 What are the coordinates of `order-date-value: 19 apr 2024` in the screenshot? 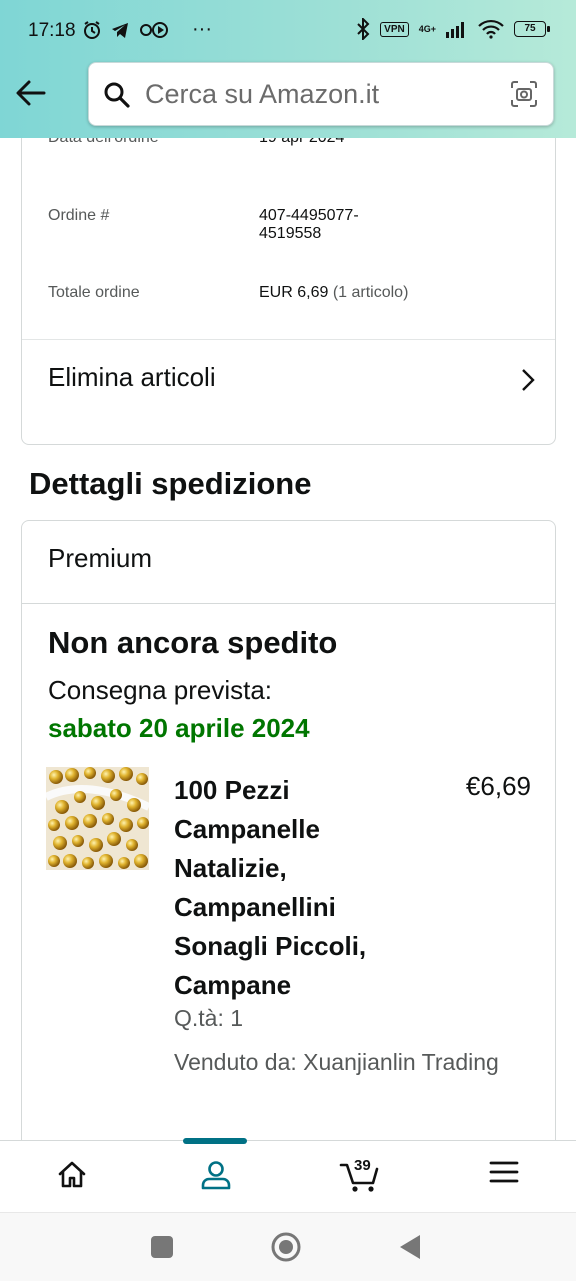 It's located at (404, 142).